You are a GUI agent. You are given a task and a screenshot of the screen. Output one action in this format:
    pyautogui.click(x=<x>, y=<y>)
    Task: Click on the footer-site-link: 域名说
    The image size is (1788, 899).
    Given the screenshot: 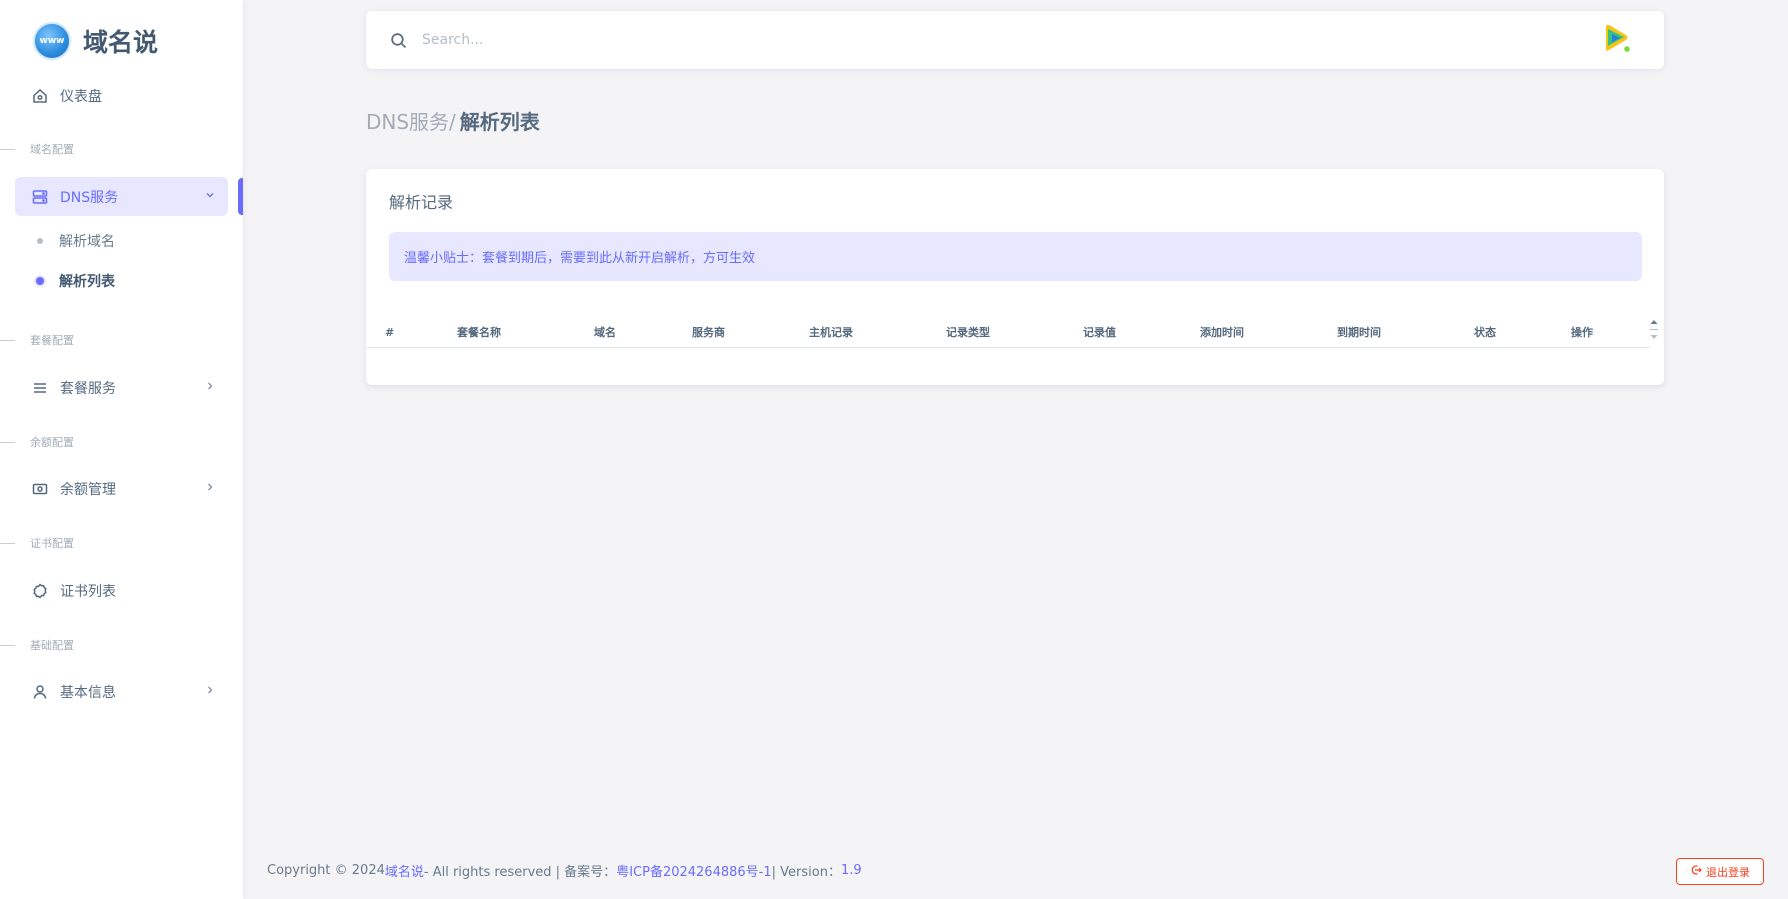 What is the action you would take?
    pyautogui.click(x=404, y=870)
    